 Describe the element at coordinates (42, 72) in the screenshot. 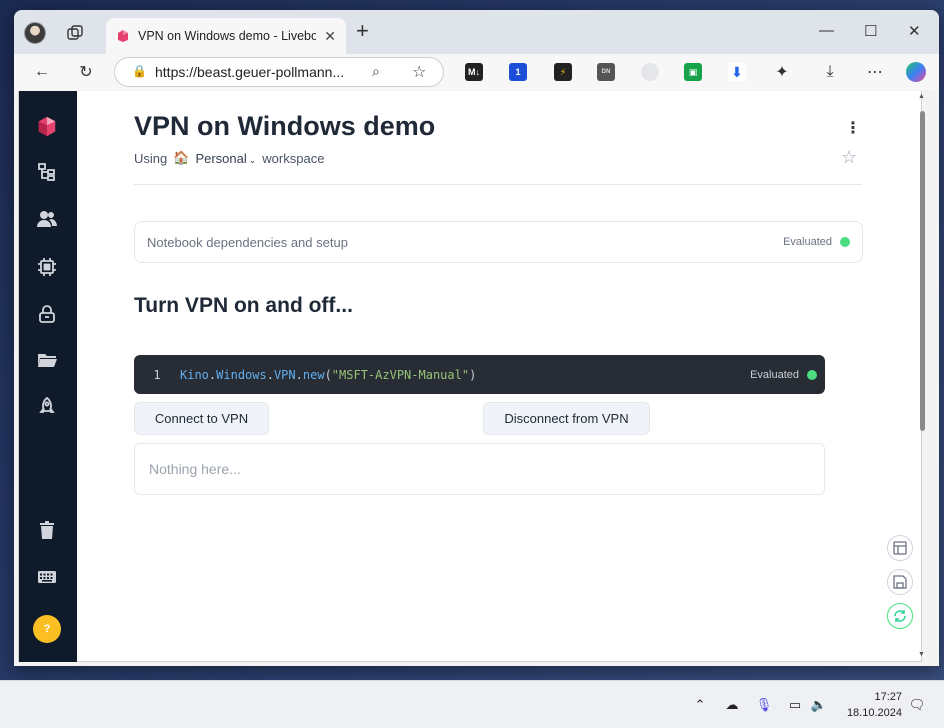

I see `back-icon: ←` at that location.